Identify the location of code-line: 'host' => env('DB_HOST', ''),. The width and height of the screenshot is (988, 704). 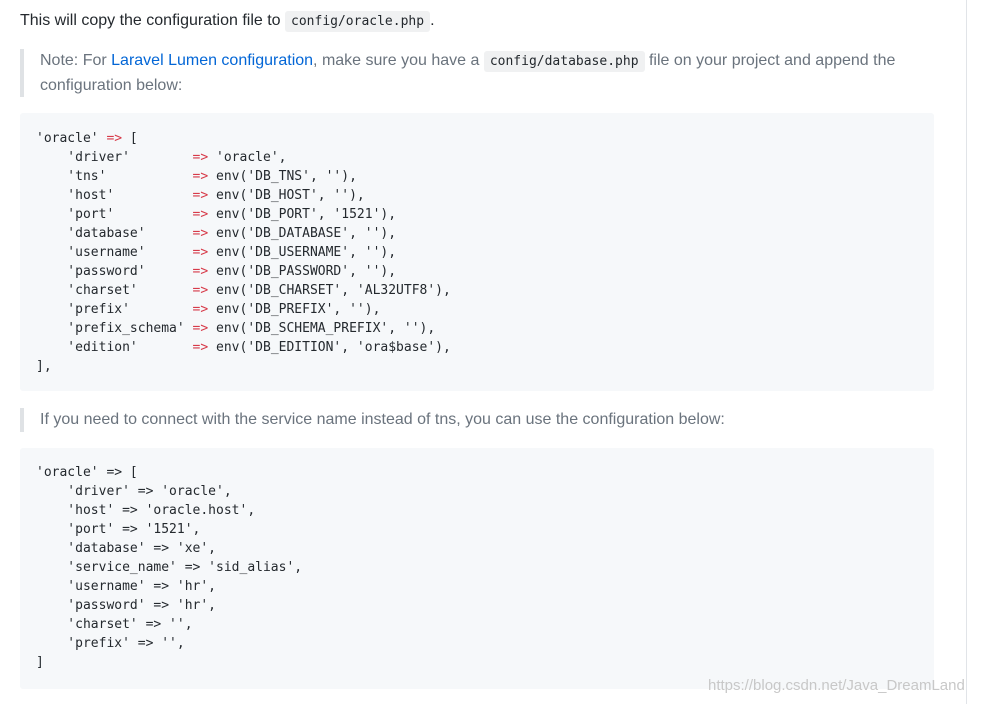
(200, 195).